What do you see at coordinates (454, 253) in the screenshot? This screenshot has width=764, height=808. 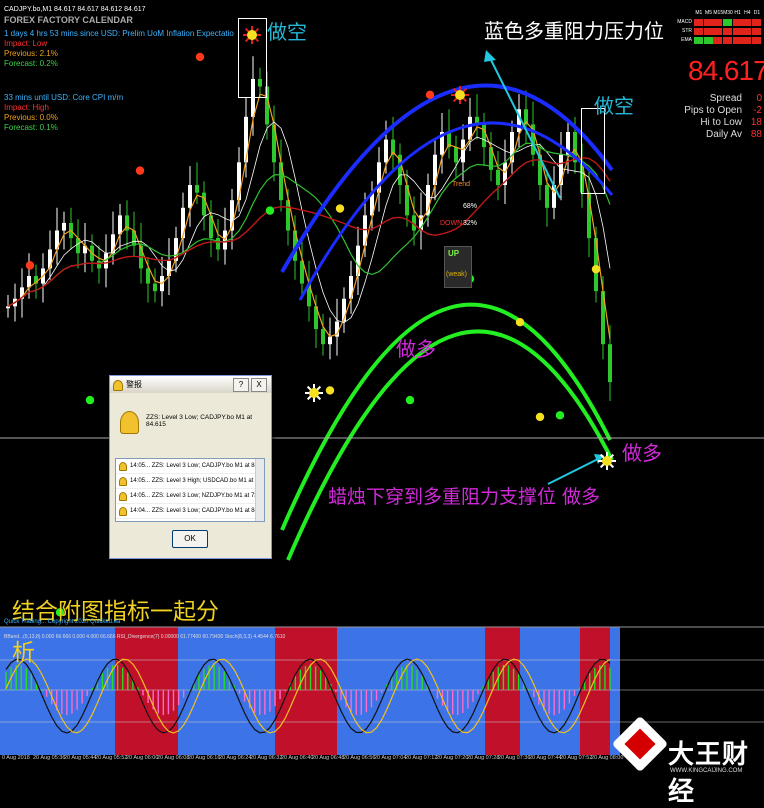 I see `up-label: UP` at bounding box center [454, 253].